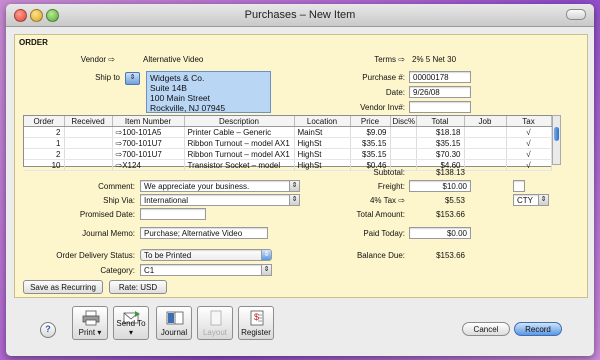  What do you see at coordinates (180, 98) in the screenshot?
I see `ship-to-line: 100 Main Street` at bounding box center [180, 98].